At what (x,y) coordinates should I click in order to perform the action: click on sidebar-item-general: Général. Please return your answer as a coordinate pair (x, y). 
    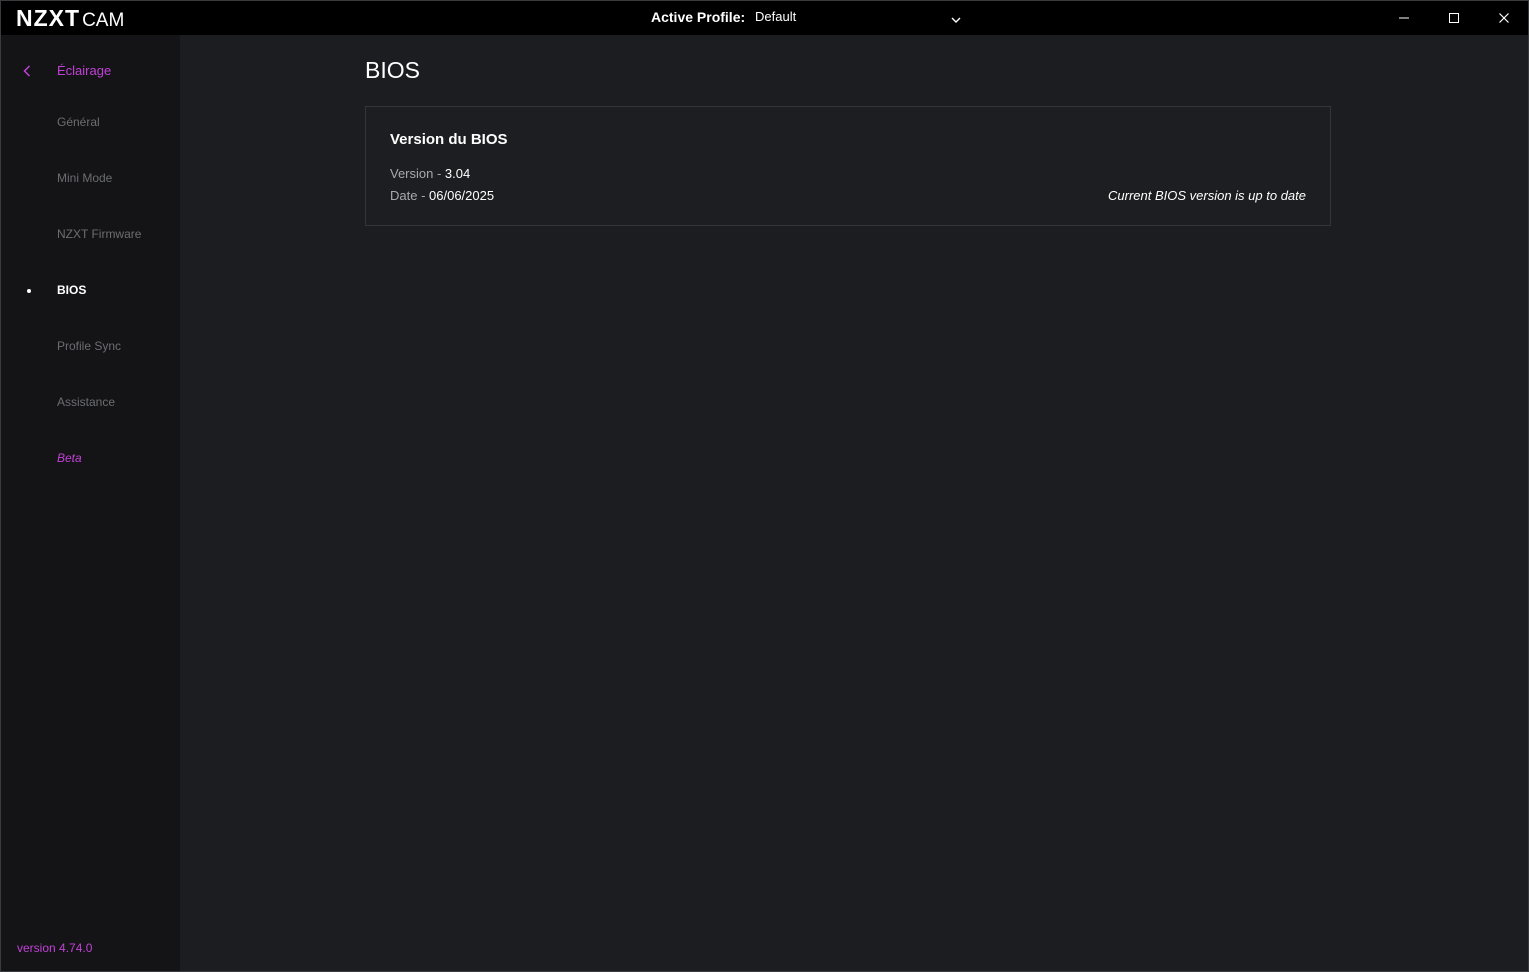
    Looking at the image, I should click on (90, 123).